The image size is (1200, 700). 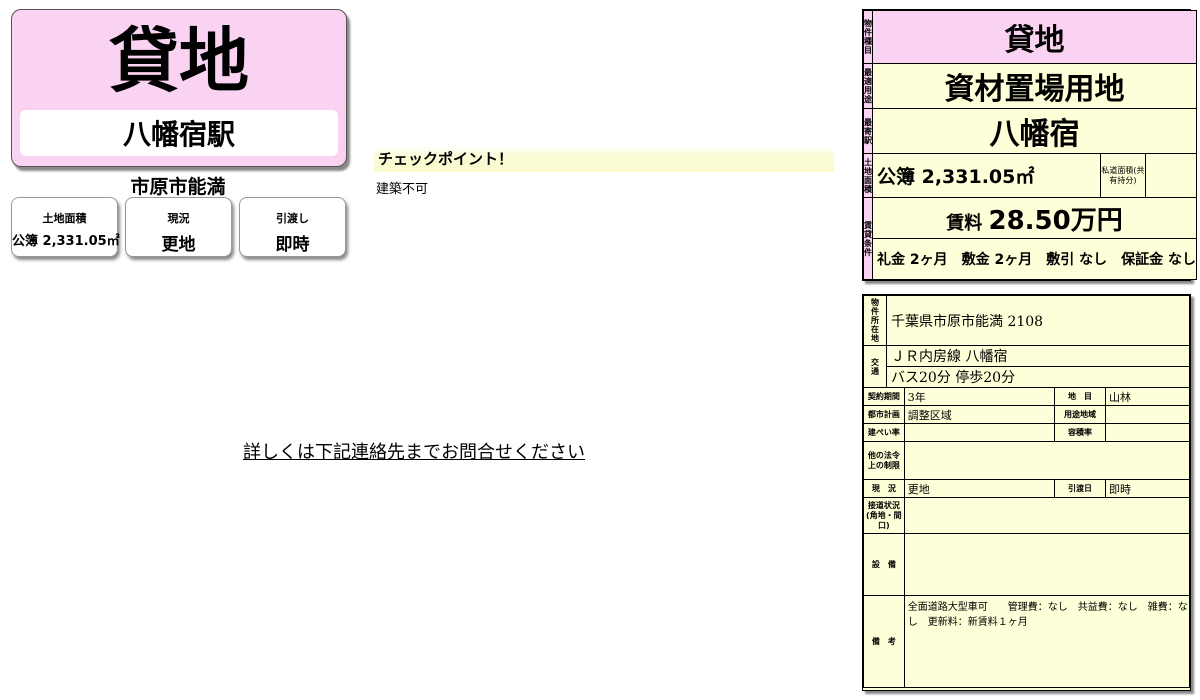 What do you see at coordinates (884, 488) in the screenshot?
I see `status-label: 現 況` at bounding box center [884, 488].